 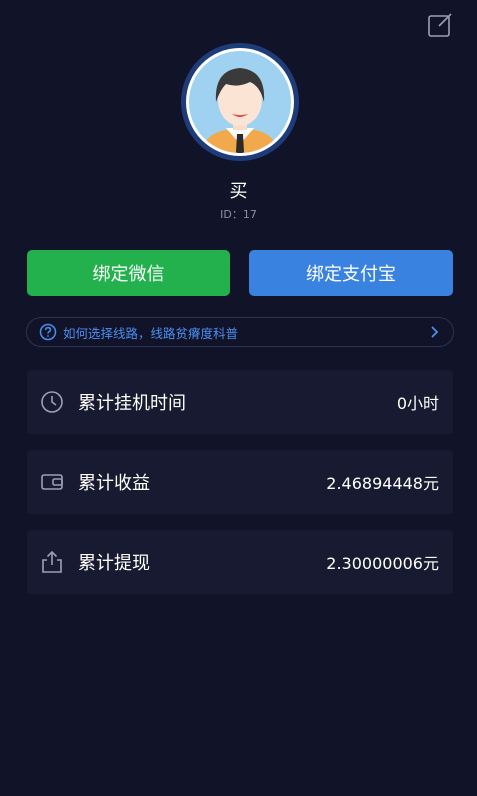 What do you see at coordinates (351, 273) in the screenshot?
I see `bind-alipay-button: 绑定支付宝` at bounding box center [351, 273].